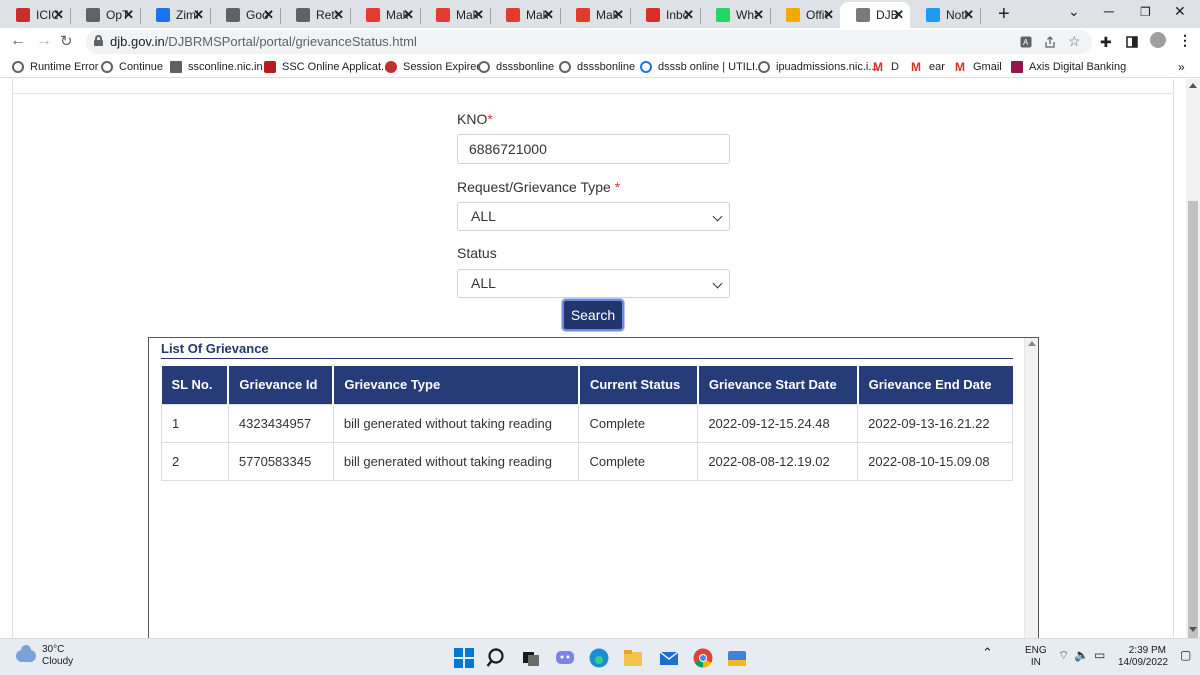 The image size is (1200, 675). I want to click on search-button: Search, so click(593, 315).